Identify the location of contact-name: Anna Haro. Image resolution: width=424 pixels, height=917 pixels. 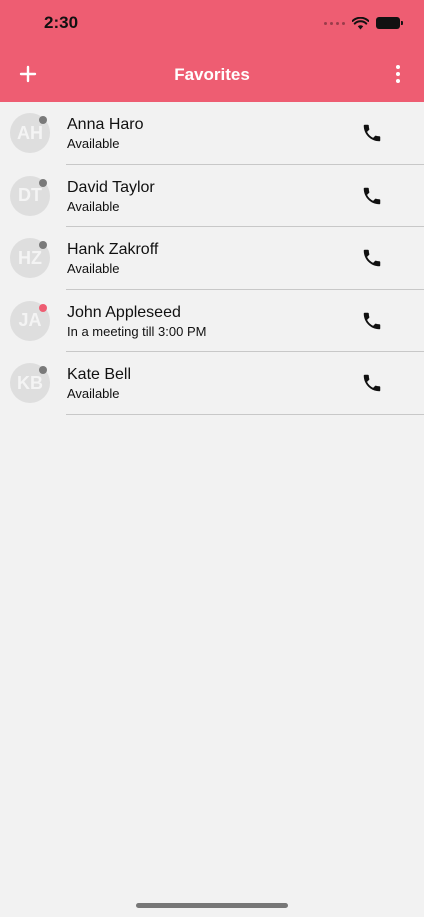
(105, 124).